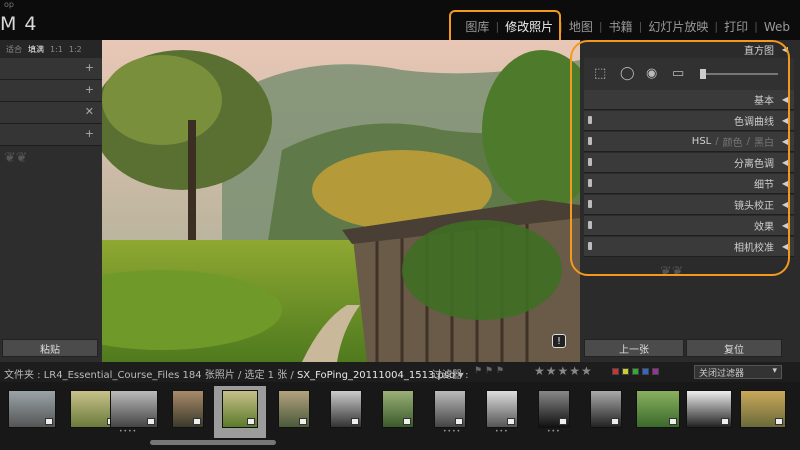 The width and height of the screenshot is (800, 450). Describe the element at coordinates (634, 348) in the screenshot. I see `previous-button: 上一张` at that location.